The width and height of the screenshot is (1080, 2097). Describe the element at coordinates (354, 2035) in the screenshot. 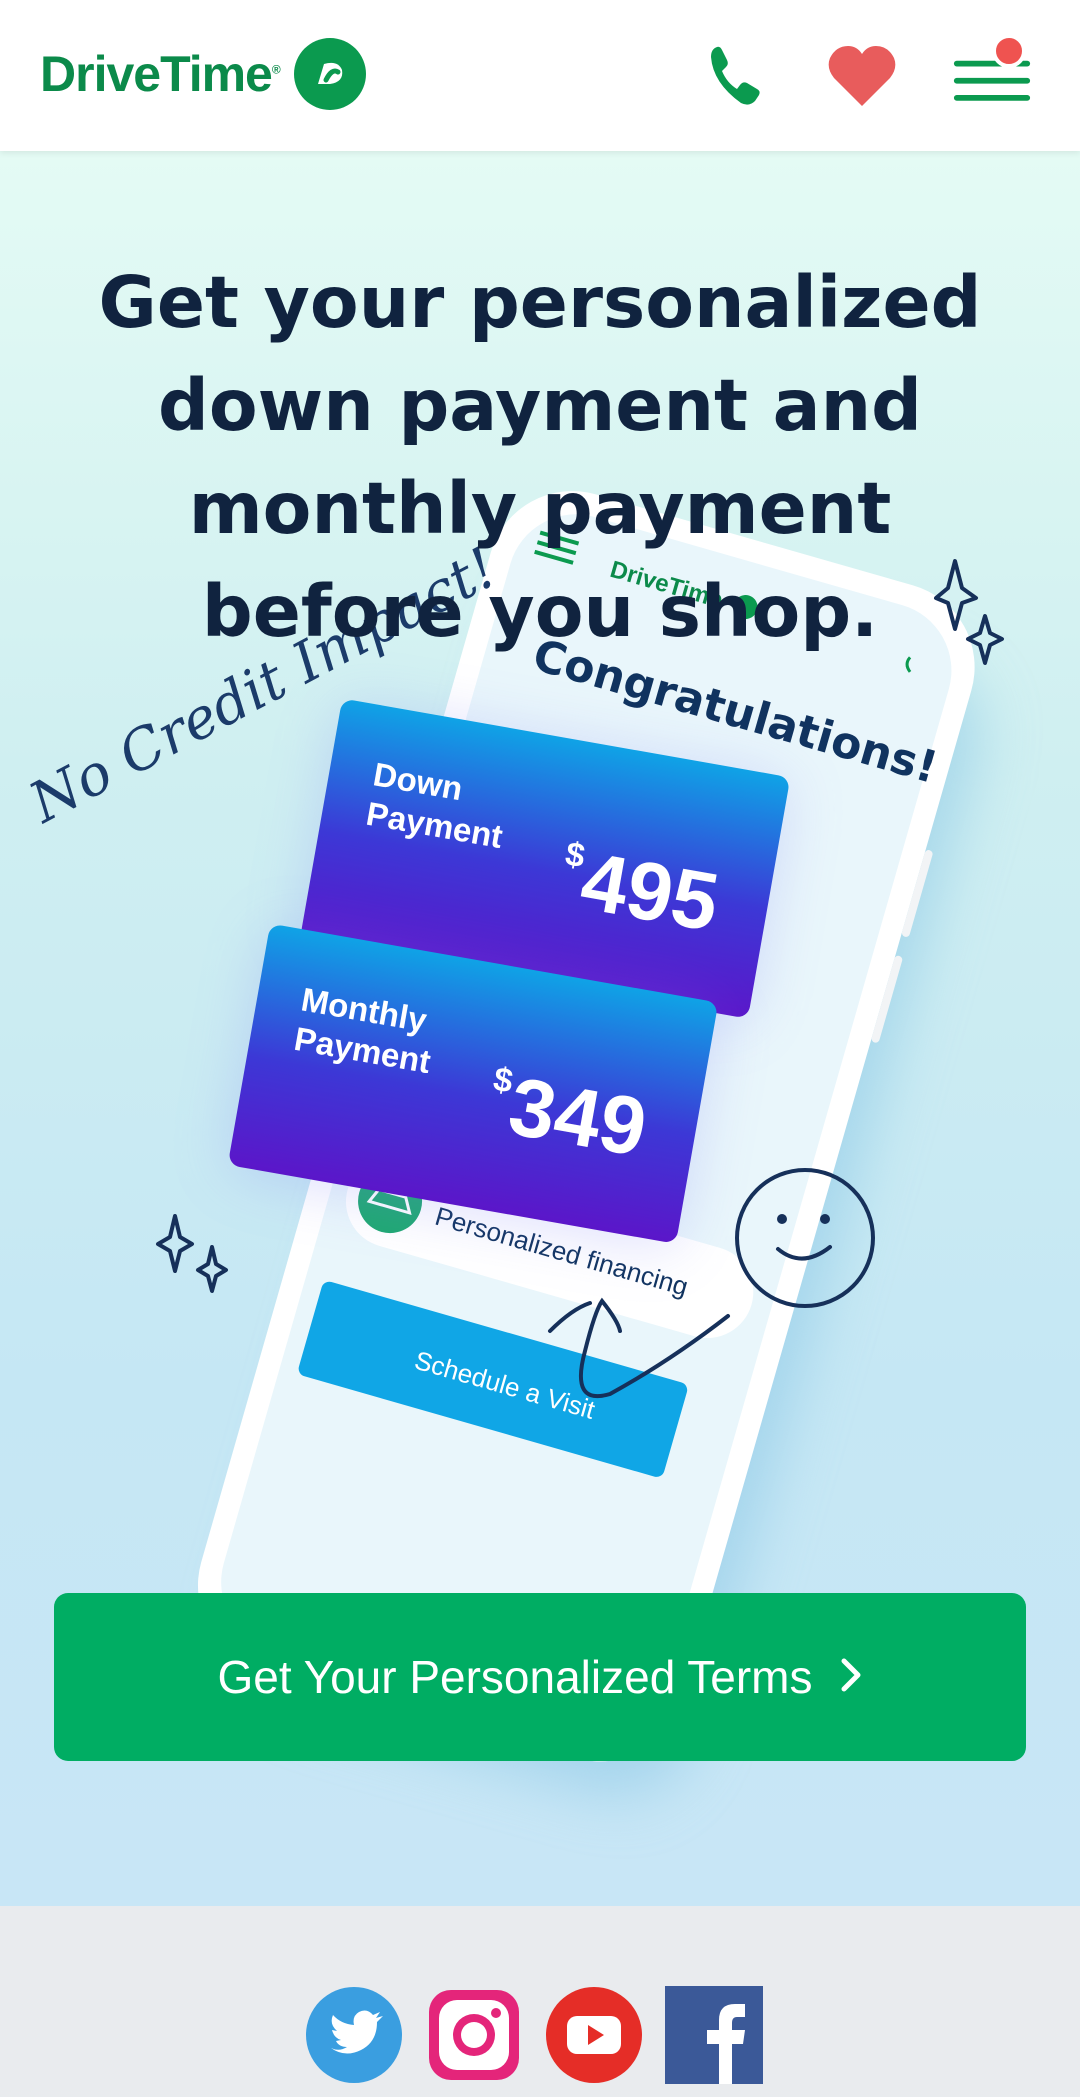

I see `twitter-icon` at that location.